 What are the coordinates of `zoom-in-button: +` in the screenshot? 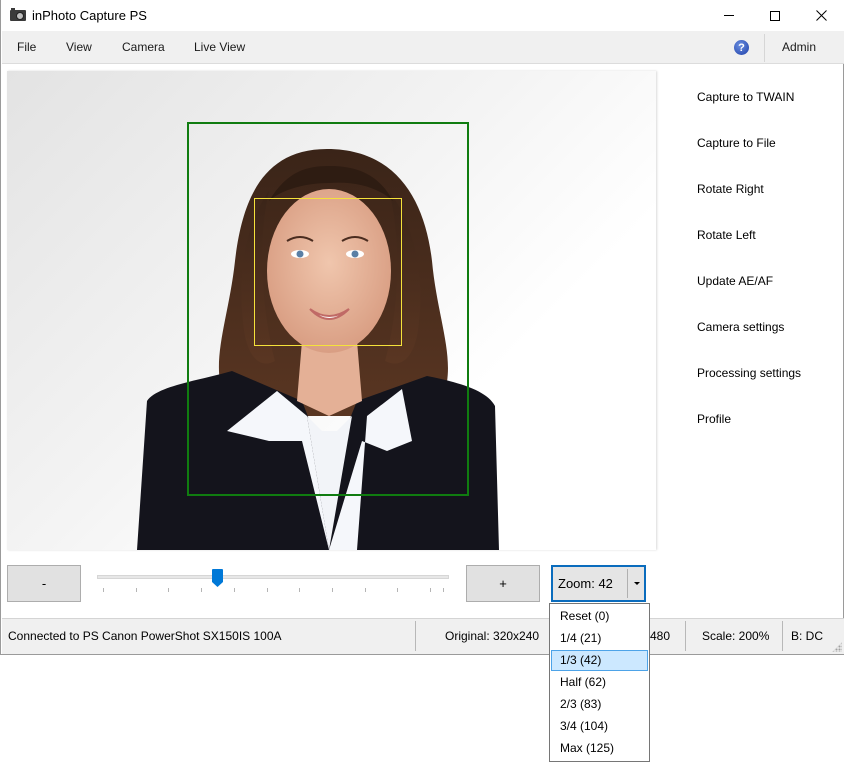 It's located at (503, 583).